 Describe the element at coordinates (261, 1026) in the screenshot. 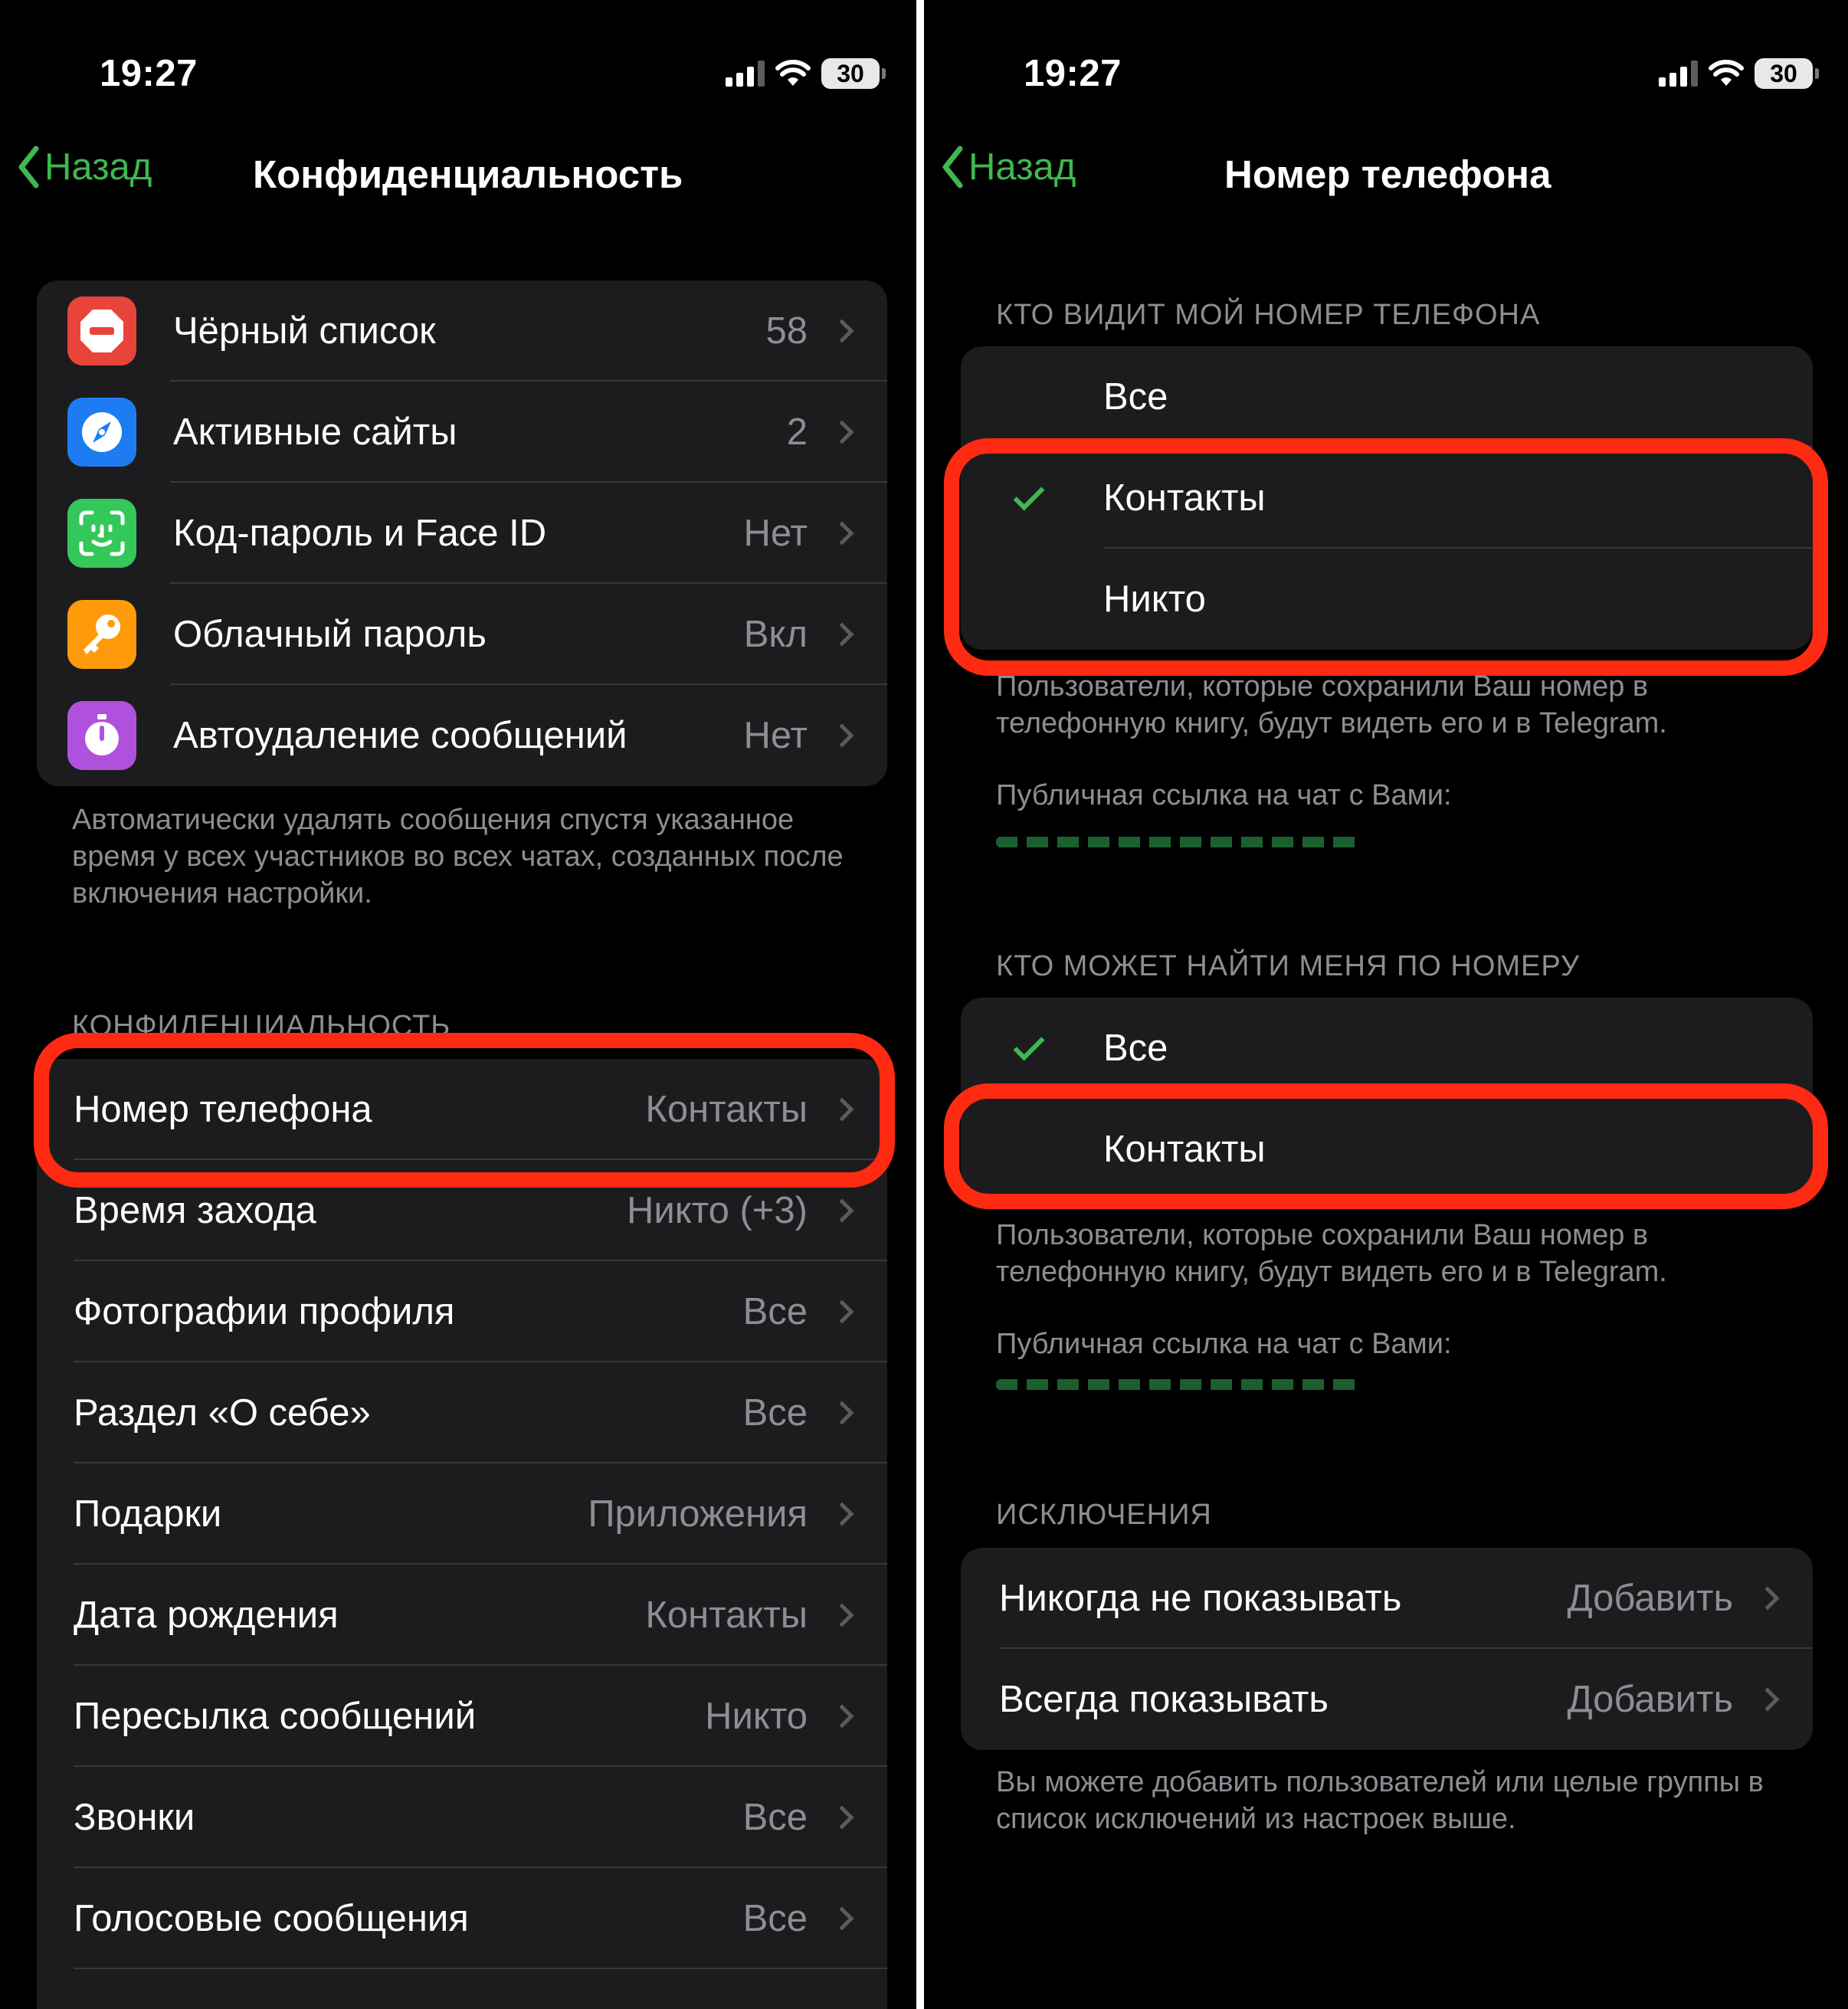

I see `privacy-section-header: КОНФИДЕНЦИАЛЬНОСТЬ` at that location.